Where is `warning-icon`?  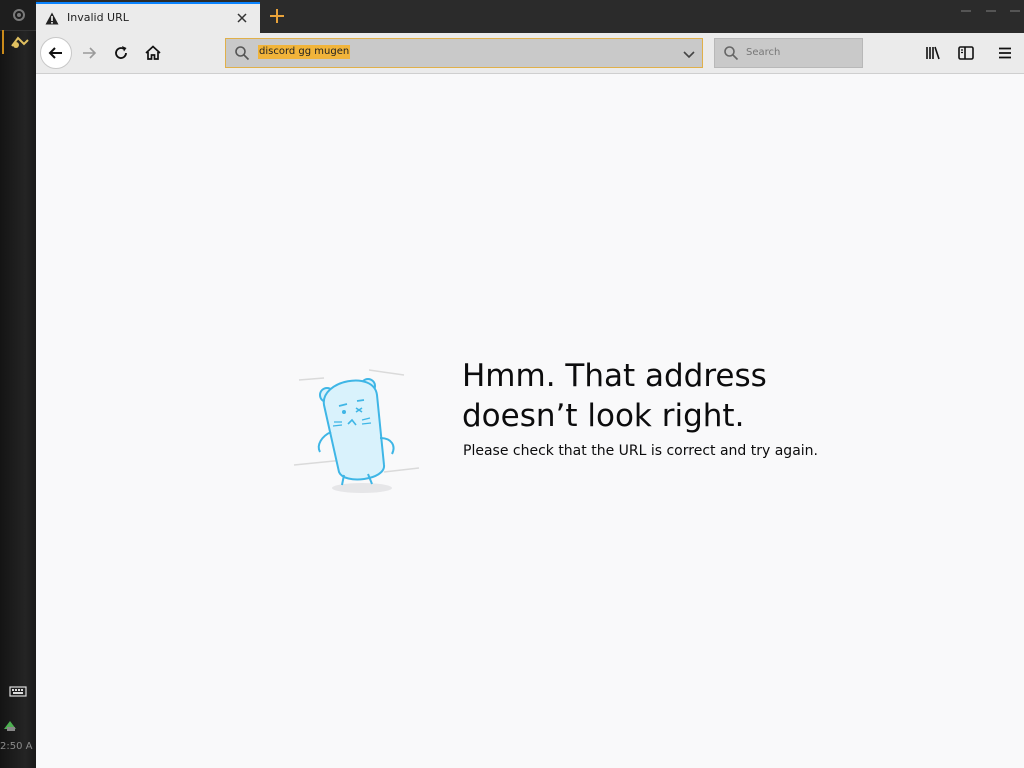
warning-icon is located at coordinates (52, 18).